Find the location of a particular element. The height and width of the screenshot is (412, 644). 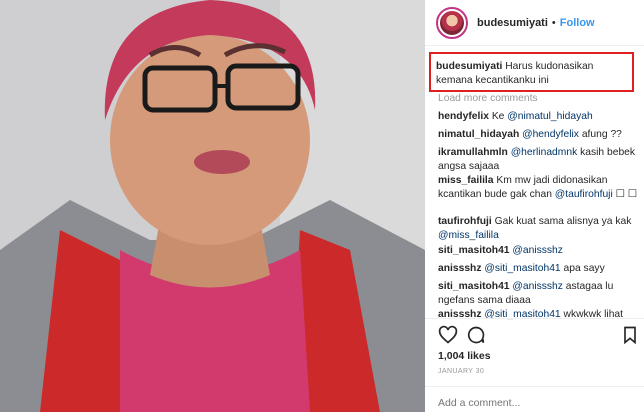

post-header: budesumiyati • Follow is located at coordinates (534, 23).